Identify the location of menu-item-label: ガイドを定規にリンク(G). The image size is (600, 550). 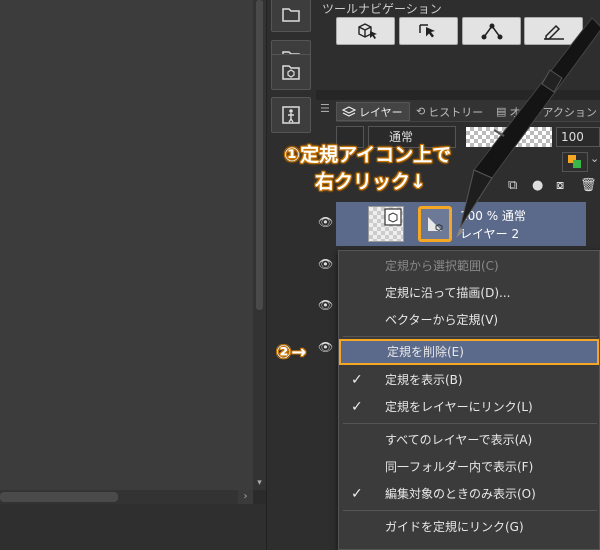
(454, 527).